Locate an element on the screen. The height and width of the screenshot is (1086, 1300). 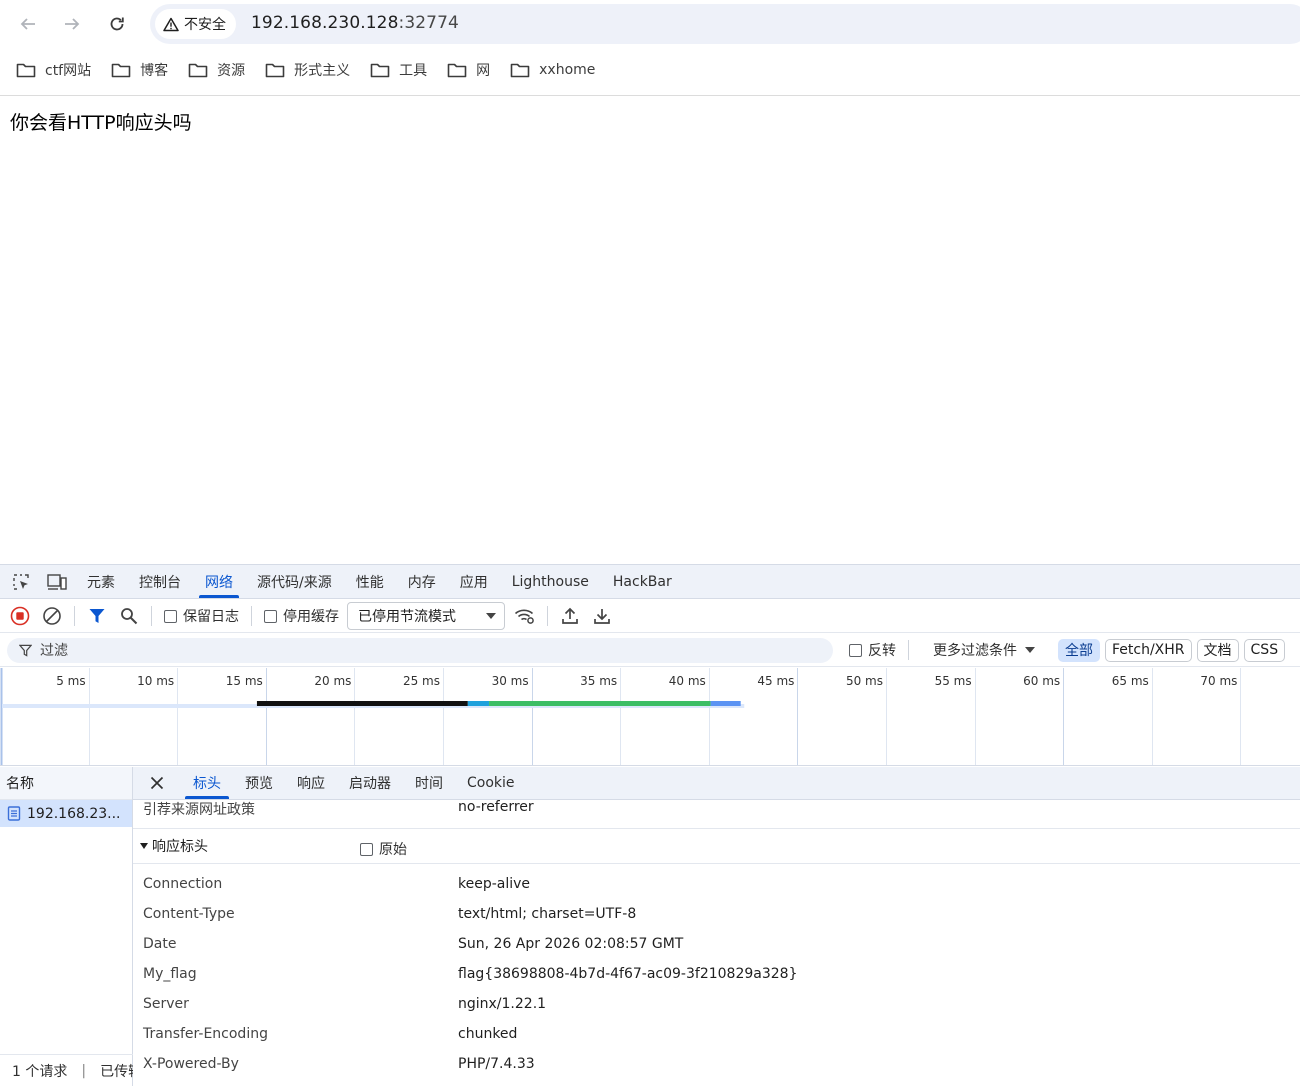
disable-cache-checkbox: 停用缓存 is located at coordinates (301, 616).